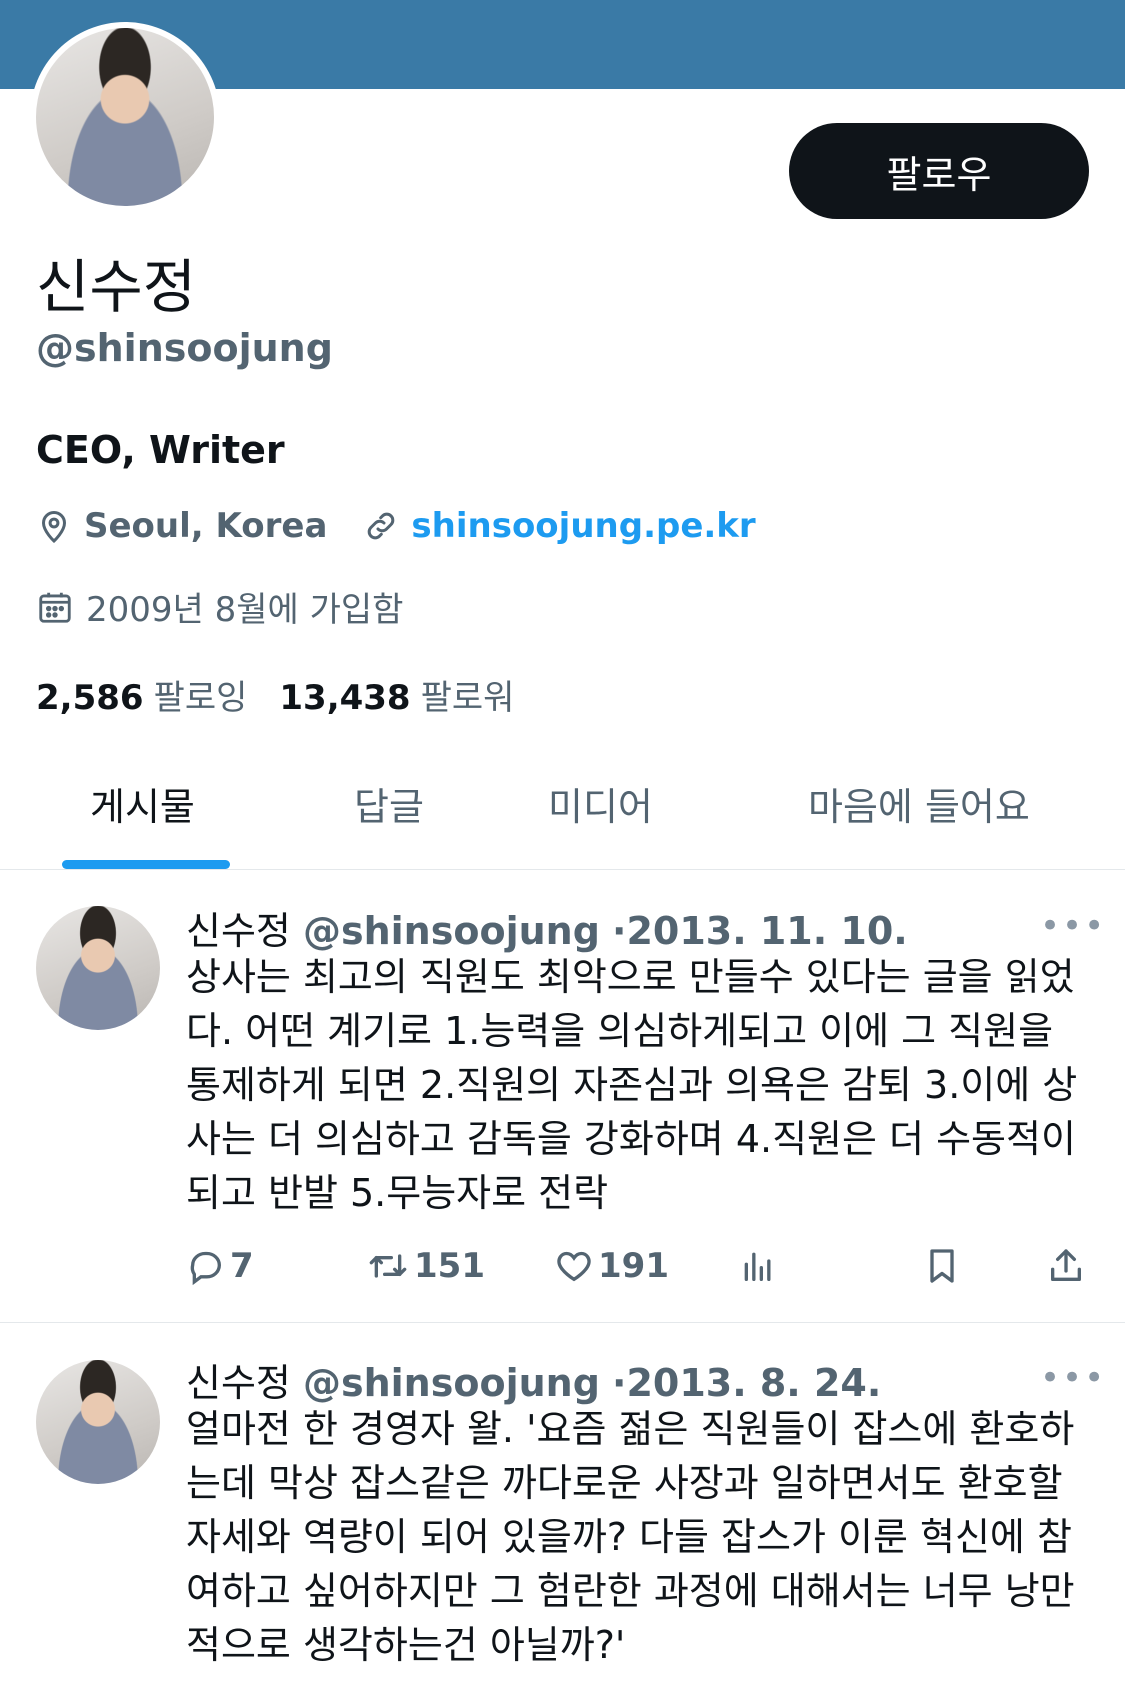  I want to click on tweet-divider, so click(562, 1322).